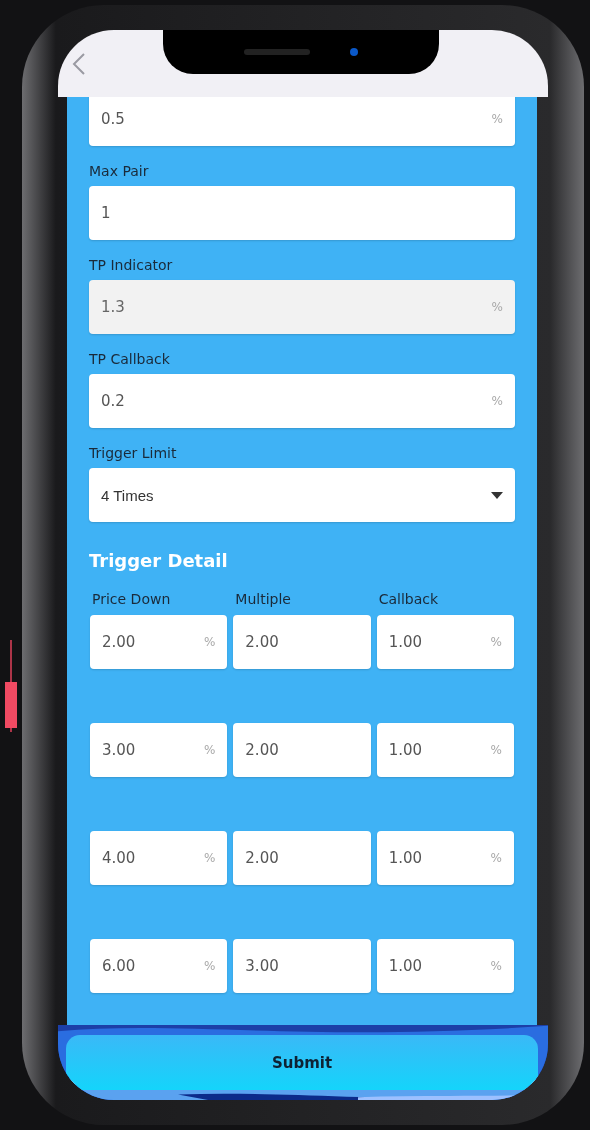 This screenshot has height=1130, width=590. I want to click on section-title: Trigger Detail, so click(159, 560).